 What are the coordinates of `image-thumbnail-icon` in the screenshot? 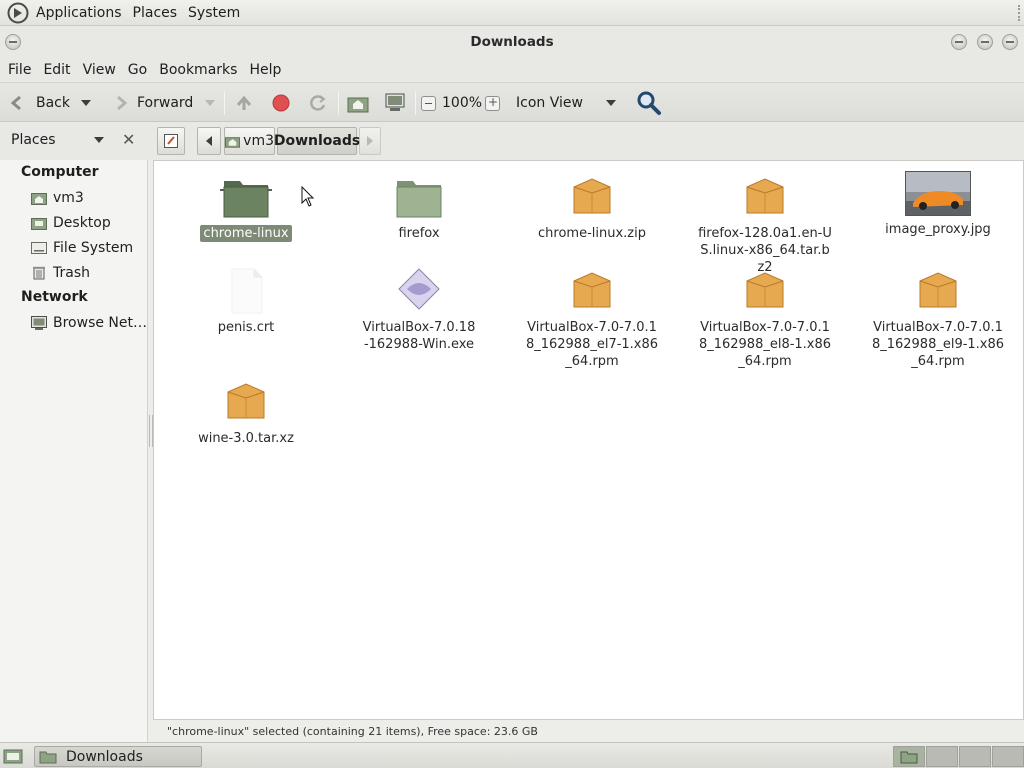 It's located at (938, 193).